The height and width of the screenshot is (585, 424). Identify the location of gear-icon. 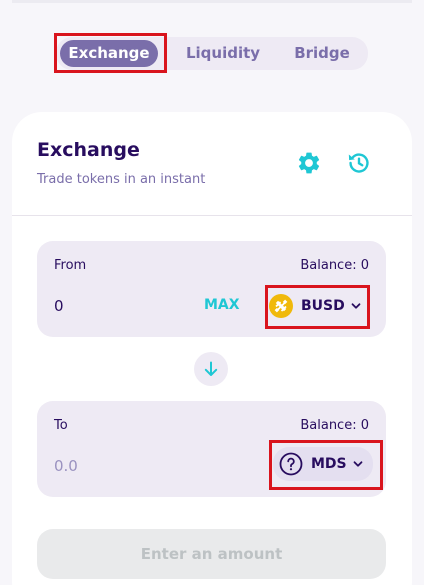
(309, 163).